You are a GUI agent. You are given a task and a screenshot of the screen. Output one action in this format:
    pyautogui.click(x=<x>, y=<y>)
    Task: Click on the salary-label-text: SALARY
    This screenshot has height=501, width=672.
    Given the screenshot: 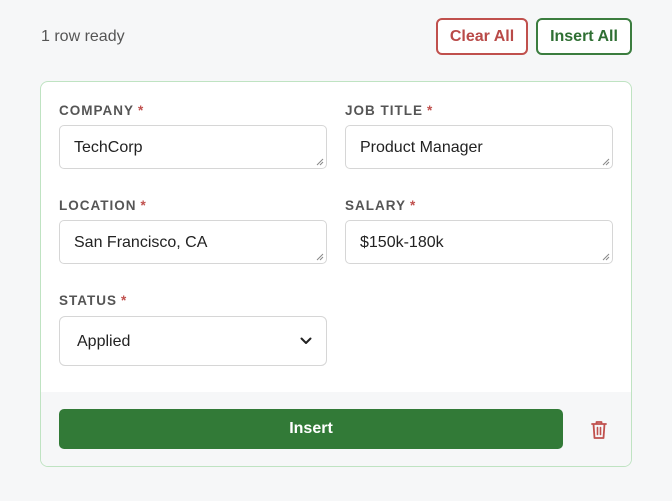 What is the action you would take?
    pyautogui.click(x=376, y=205)
    